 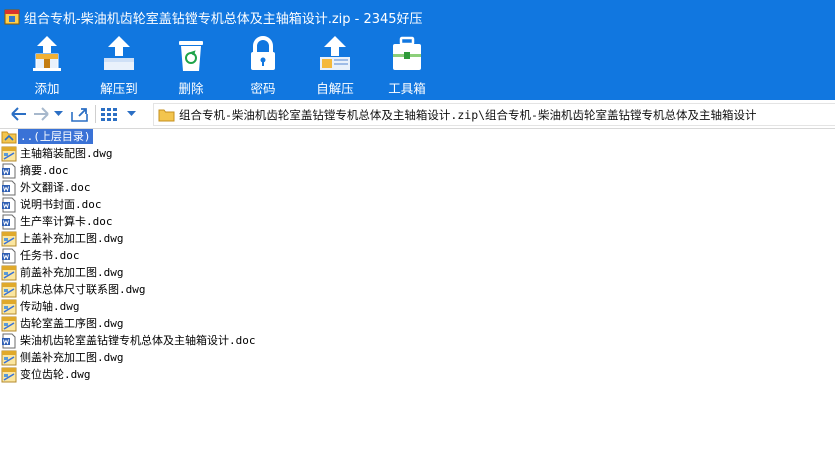 What do you see at coordinates (55, 187) in the screenshot?
I see `file-name: 外文翻译.doc` at bounding box center [55, 187].